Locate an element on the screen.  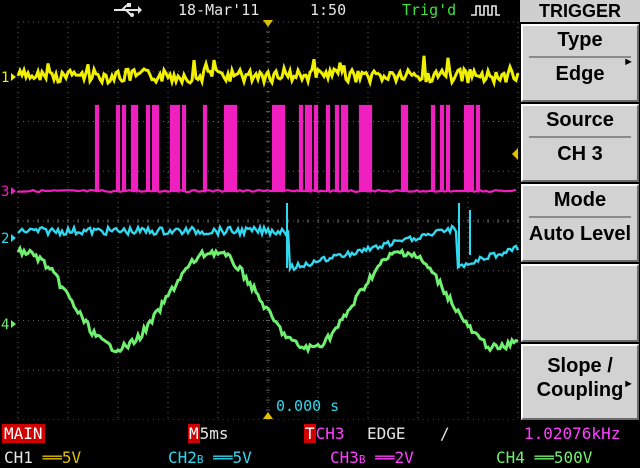
slope-coupling-button: Slope / Coupling ► is located at coordinates (580, 382).